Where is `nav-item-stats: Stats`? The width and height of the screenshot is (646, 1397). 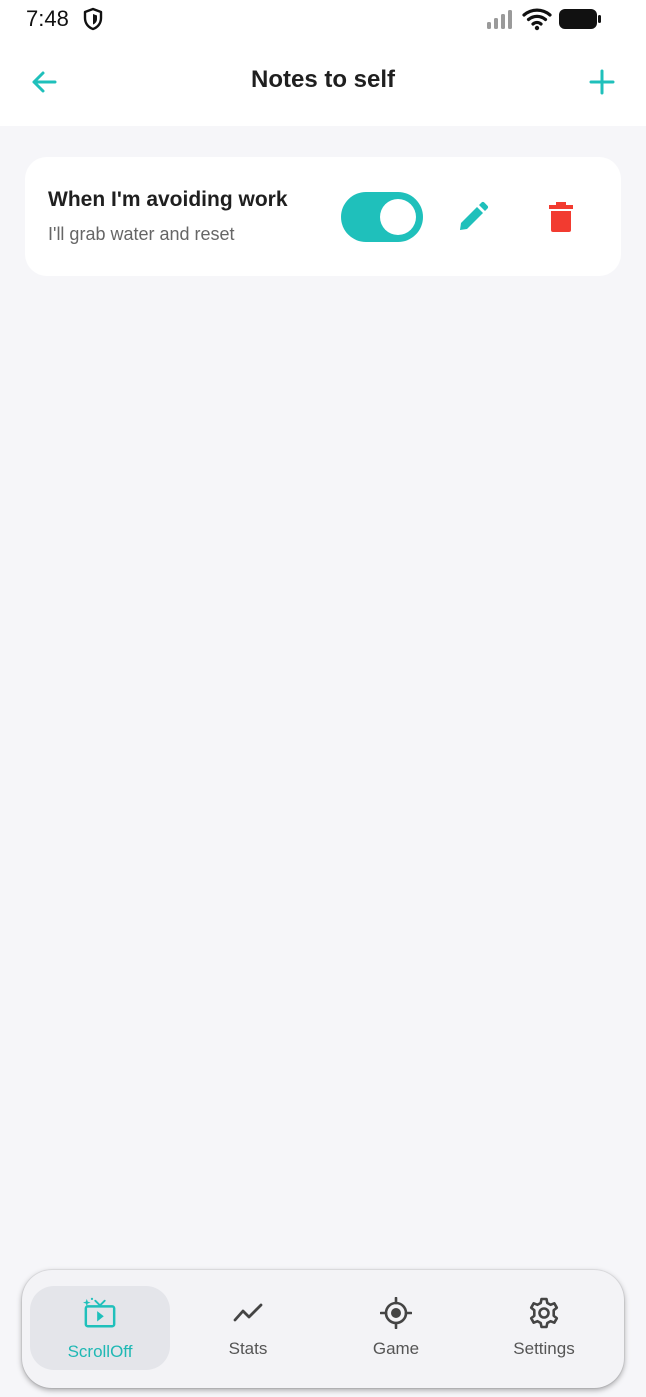 nav-item-stats: Stats is located at coordinates (248, 1328).